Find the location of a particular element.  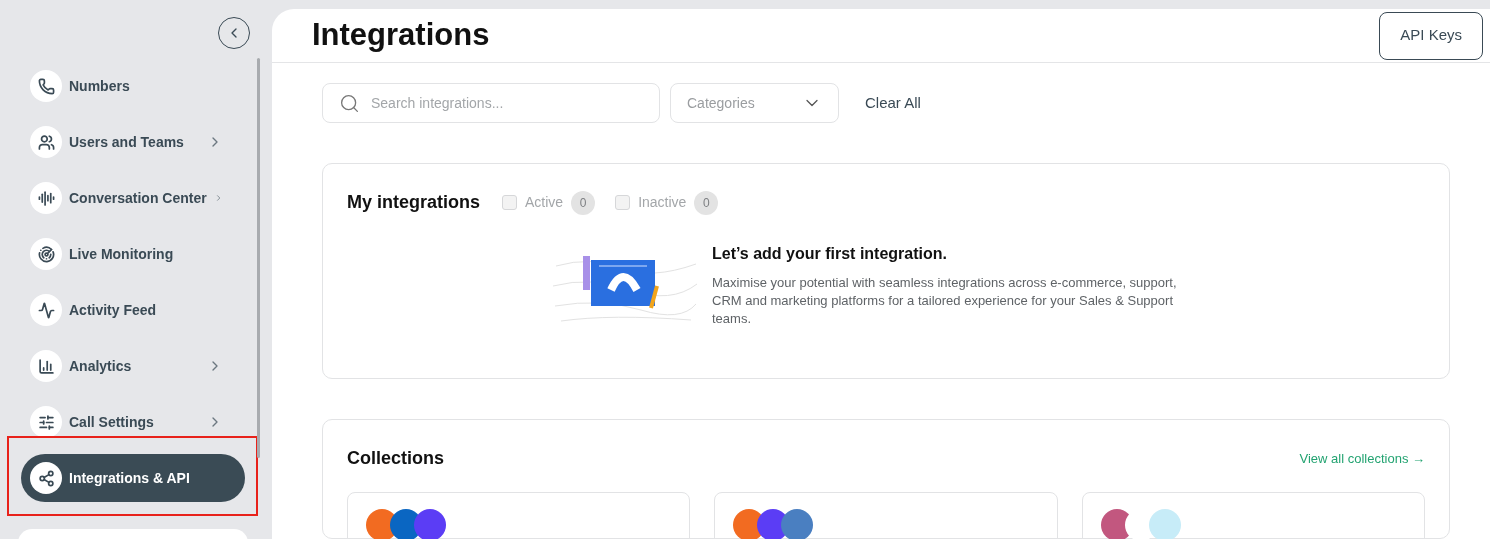

filter-label: Active is located at coordinates (544, 202).